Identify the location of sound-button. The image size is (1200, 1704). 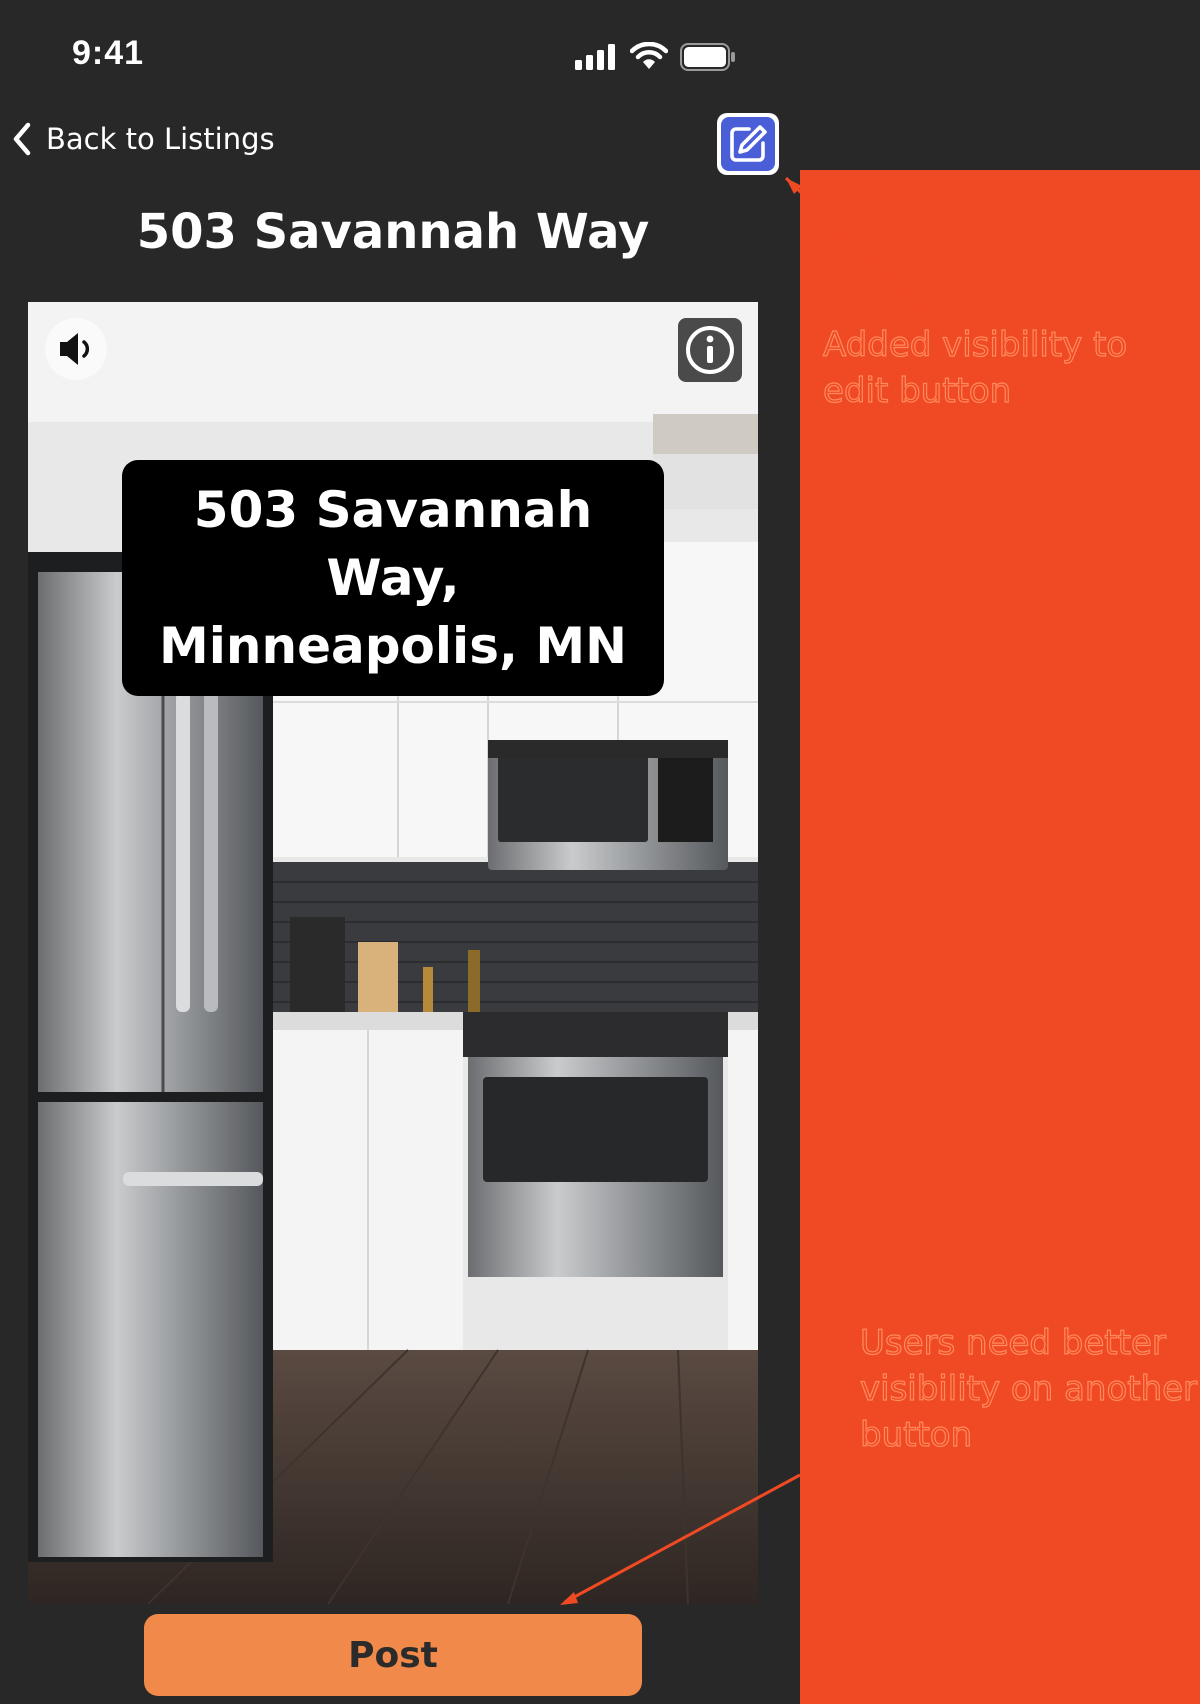
(76, 349).